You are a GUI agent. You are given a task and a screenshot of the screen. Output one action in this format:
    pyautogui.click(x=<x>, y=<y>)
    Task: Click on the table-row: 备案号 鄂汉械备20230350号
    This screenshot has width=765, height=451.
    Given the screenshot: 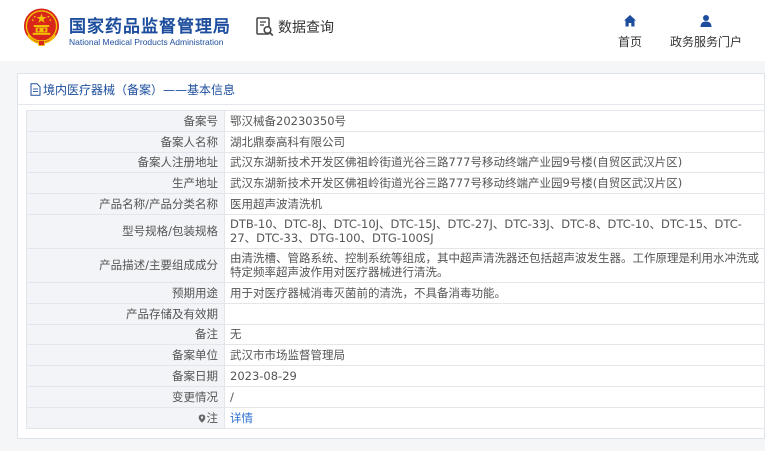 What is the action you would take?
    pyautogui.click(x=395, y=121)
    